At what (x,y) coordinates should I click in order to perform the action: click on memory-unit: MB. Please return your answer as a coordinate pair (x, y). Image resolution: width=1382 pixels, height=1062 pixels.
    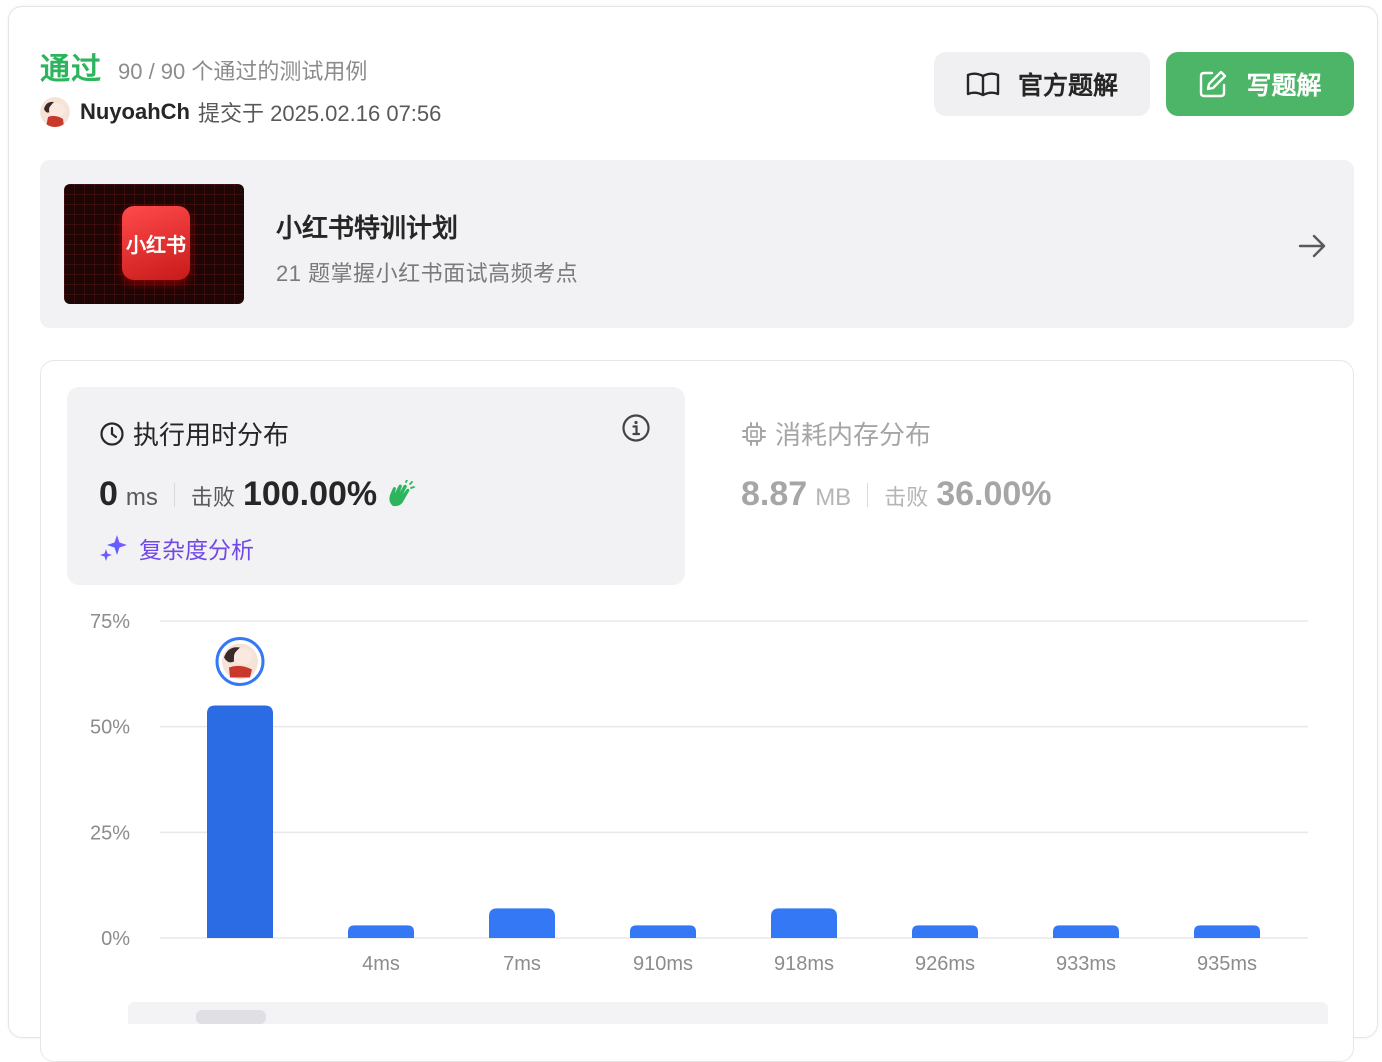
    Looking at the image, I should click on (833, 497).